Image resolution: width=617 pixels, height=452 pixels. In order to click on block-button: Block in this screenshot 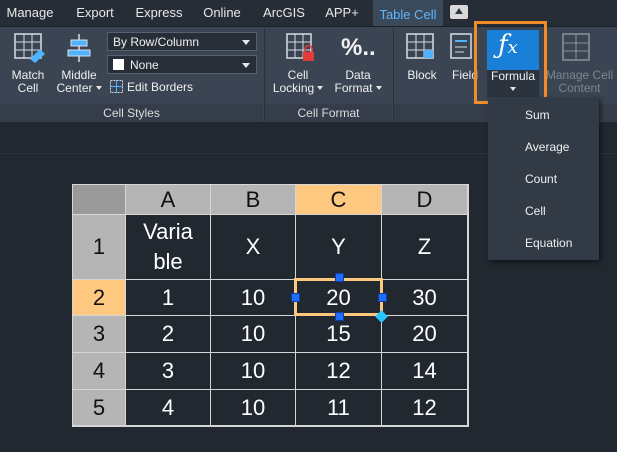, I will do `click(422, 75)`.